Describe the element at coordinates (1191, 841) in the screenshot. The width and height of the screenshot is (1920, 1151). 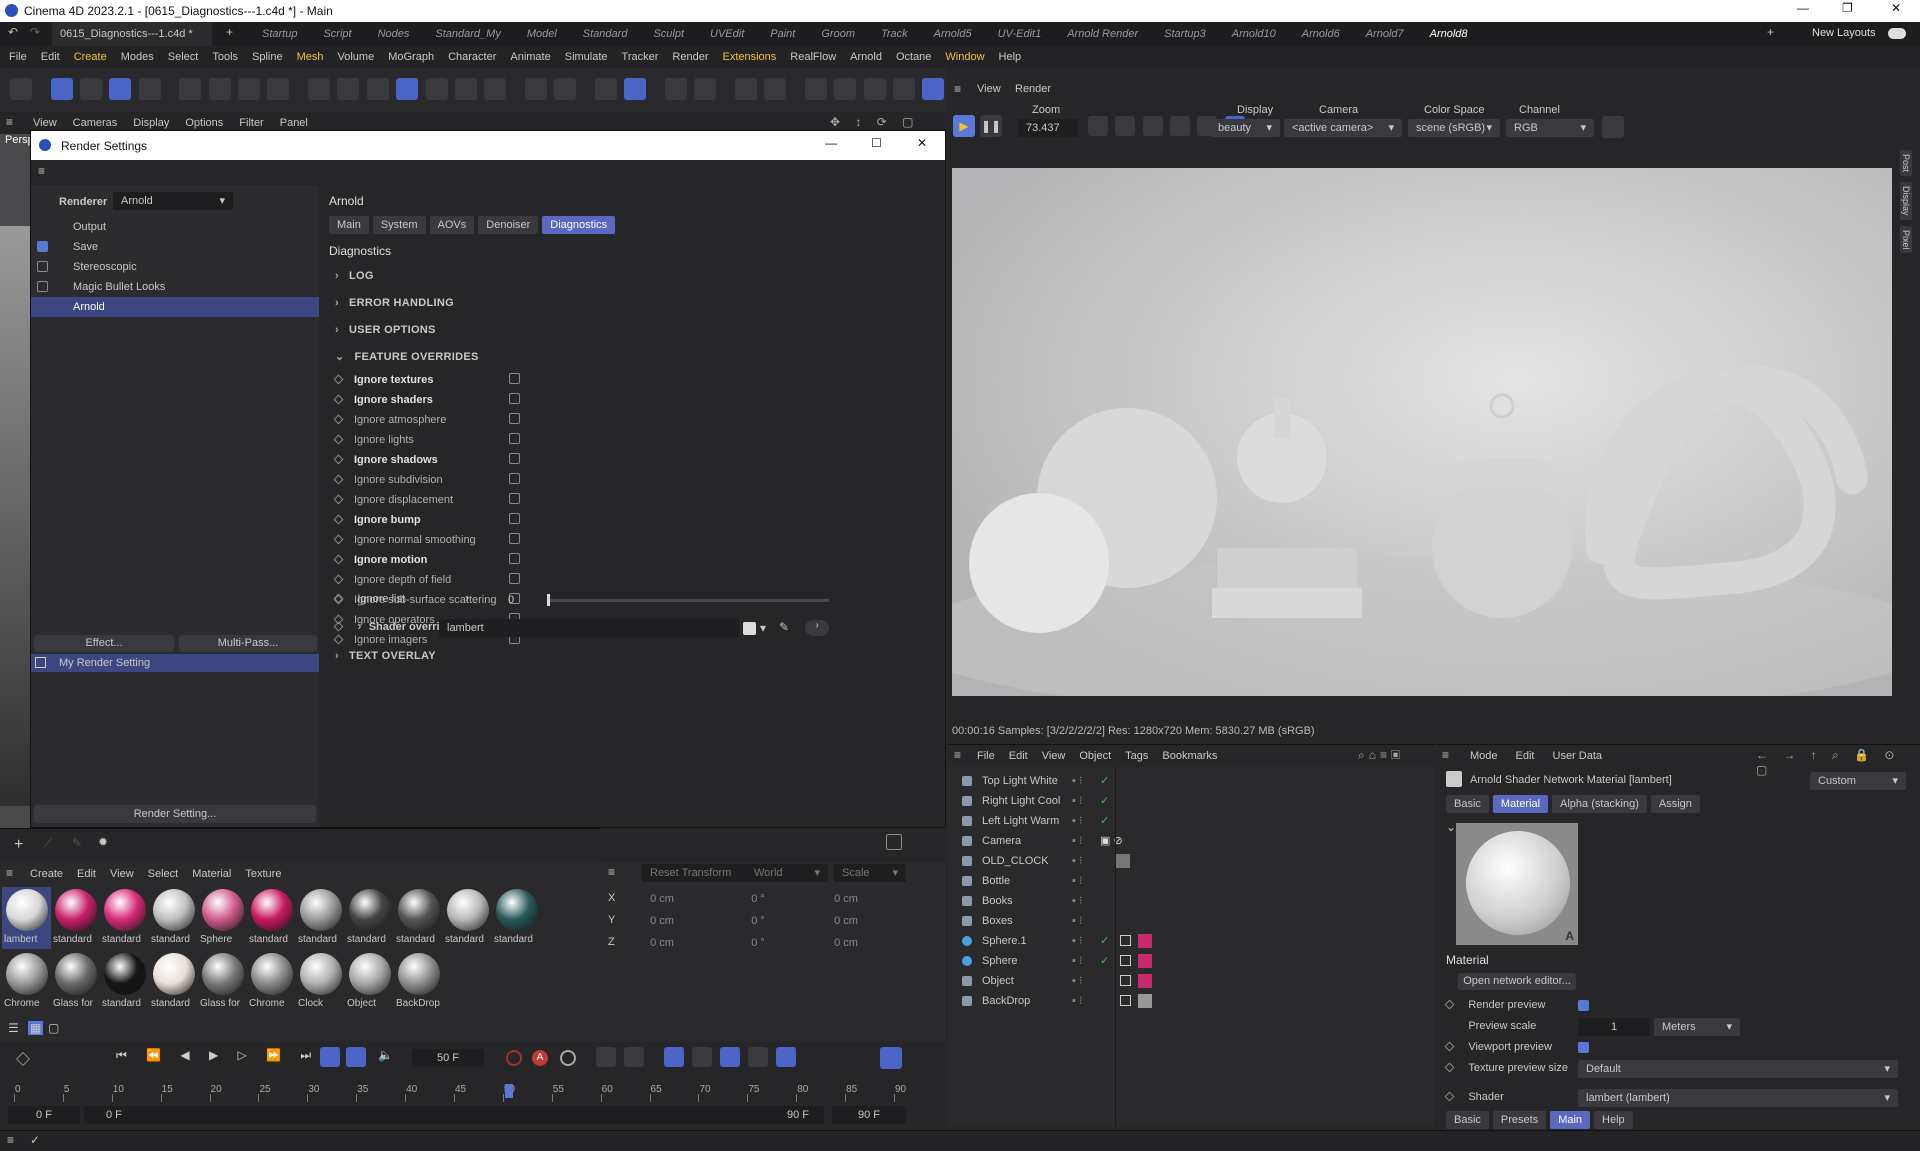
I see `object-row: Camera ▪ ⁝ ▣ ⊘` at that location.